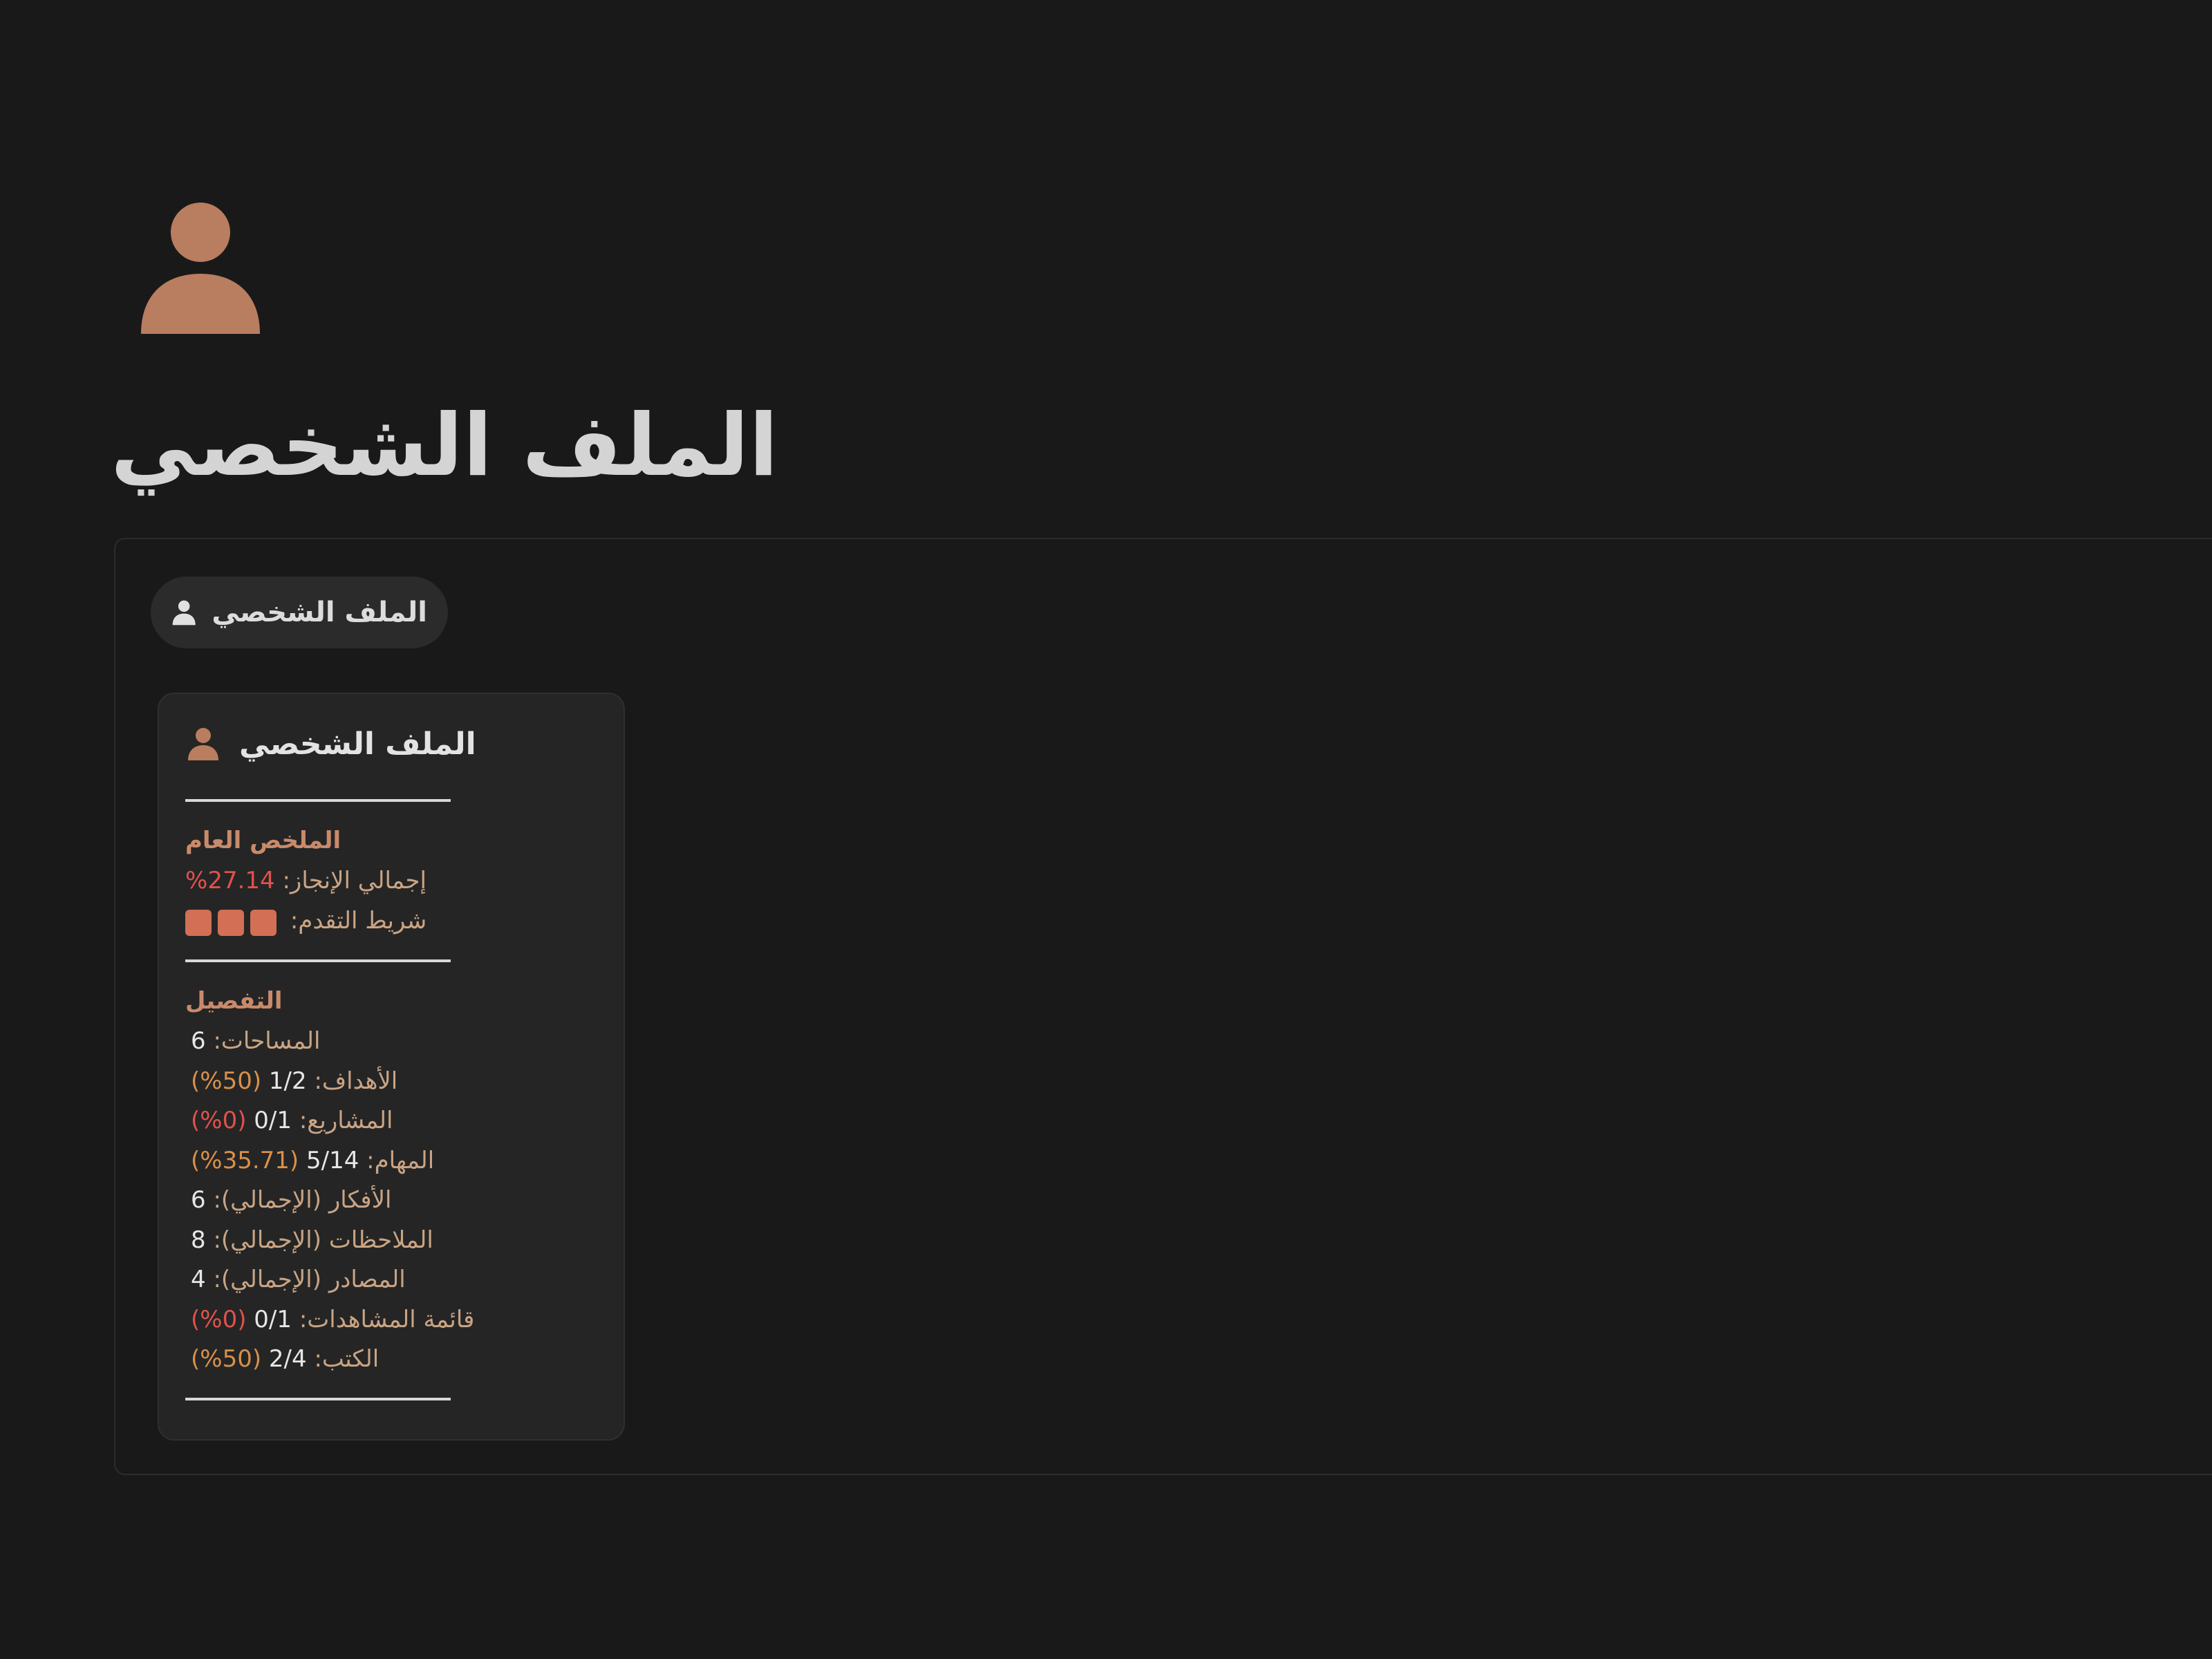 The image size is (2212, 1659). I want to click on detail-row: المصادر (الإجمالي): 4, so click(405, 1279).